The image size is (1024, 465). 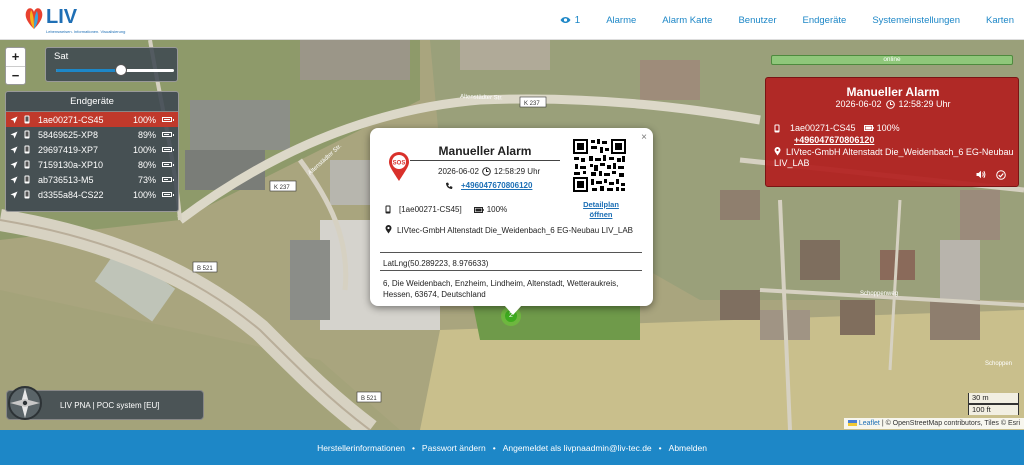 I want to click on speaker-icon, so click(x=981, y=174).